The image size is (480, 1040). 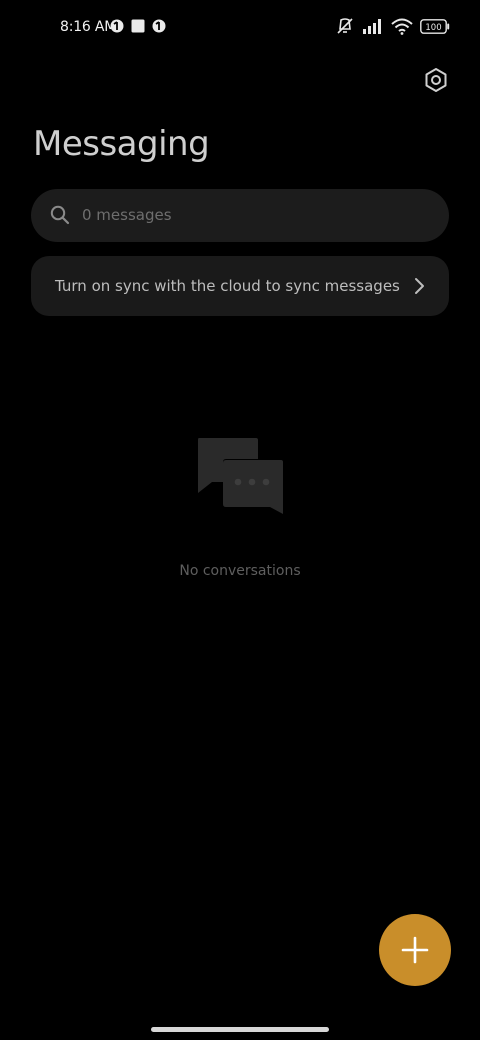 What do you see at coordinates (240, 215) in the screenshot?
I see `search-bar: 0 messages` at bounding box center [240, 215].